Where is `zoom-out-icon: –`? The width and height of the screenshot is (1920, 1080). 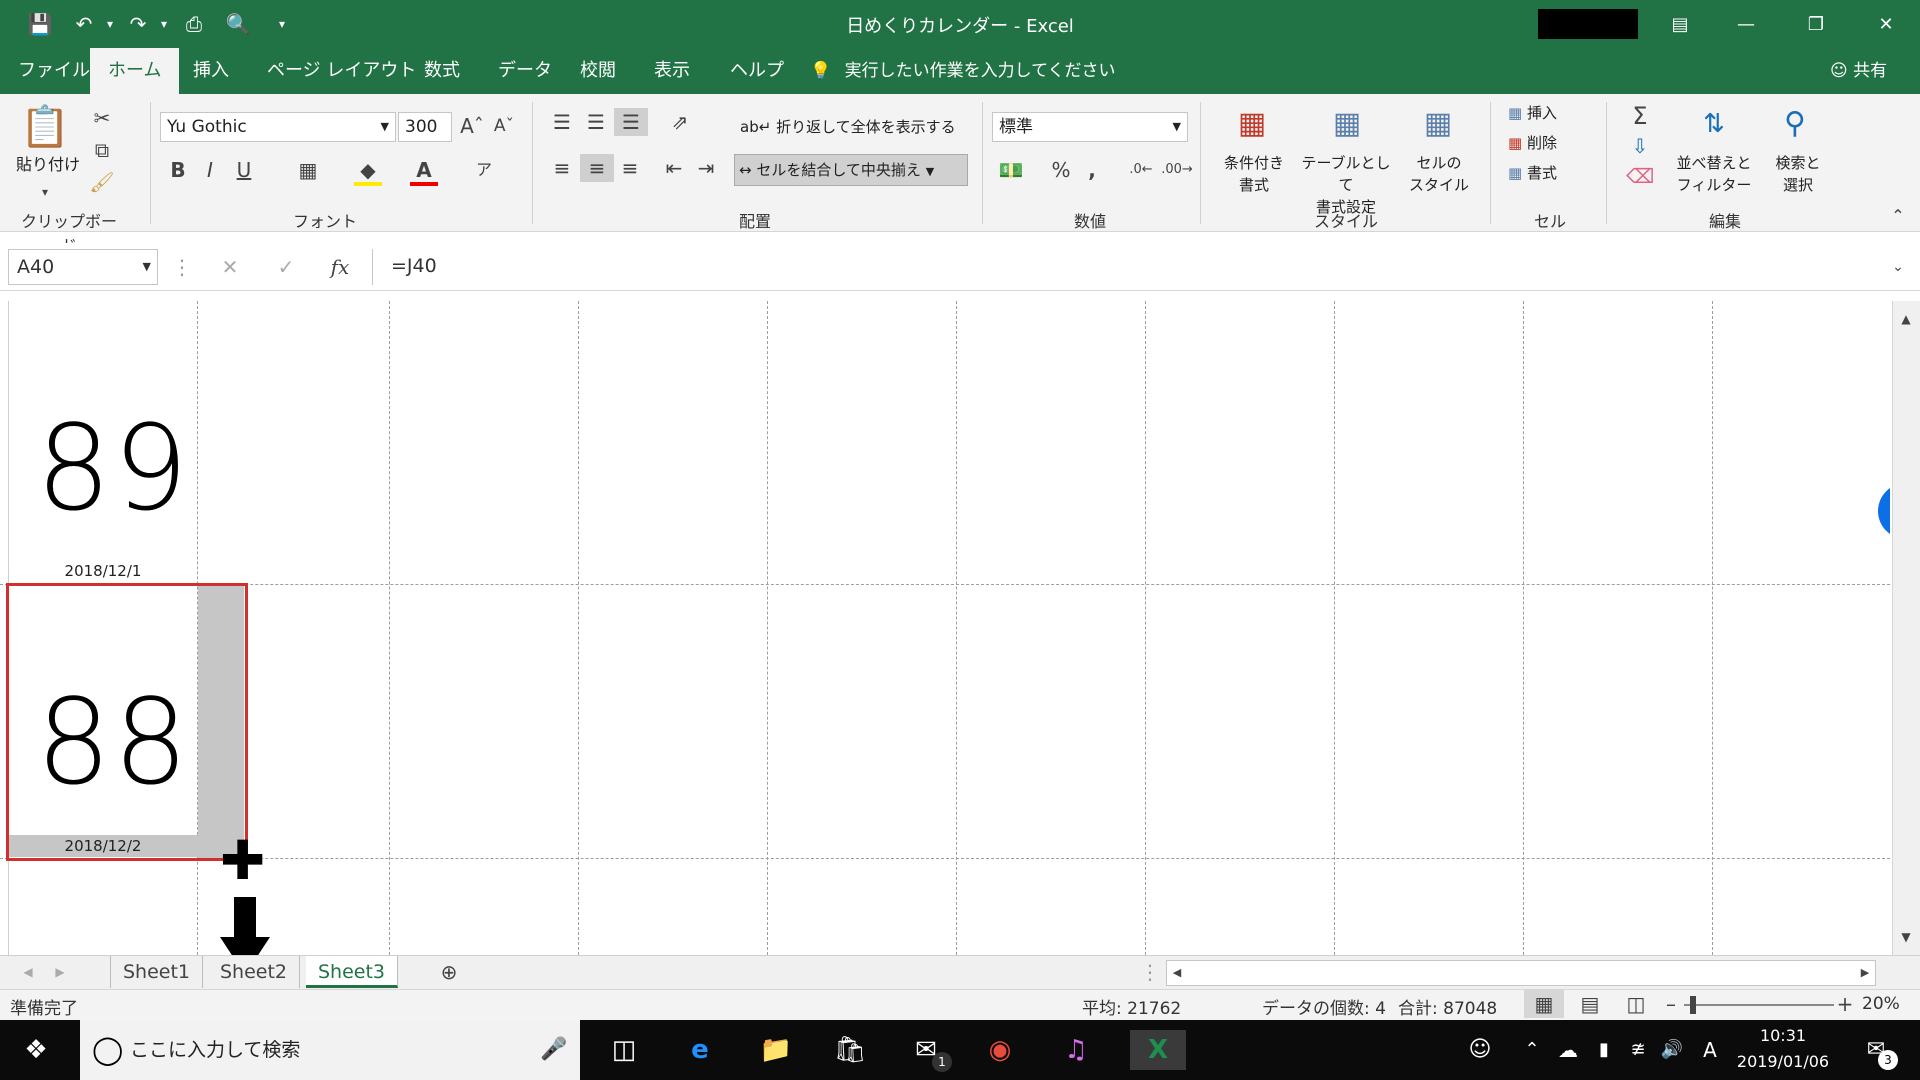
zoom-out-icon: – is located at coordinates (1671, 1004).